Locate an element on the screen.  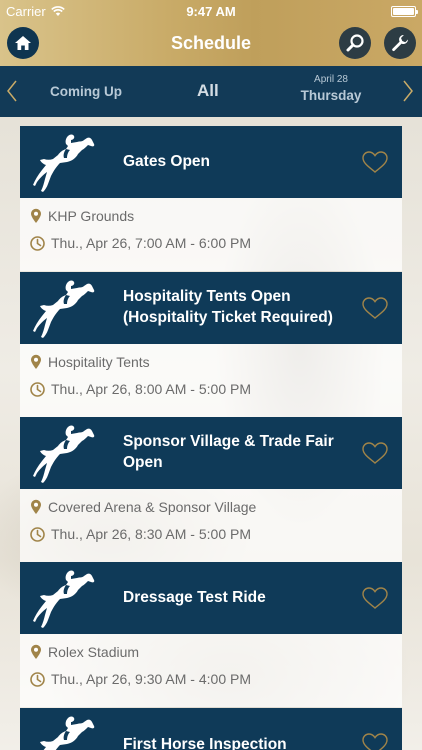
status-bar: Carrier 9:47 AM is located at coordinates (211, 11).